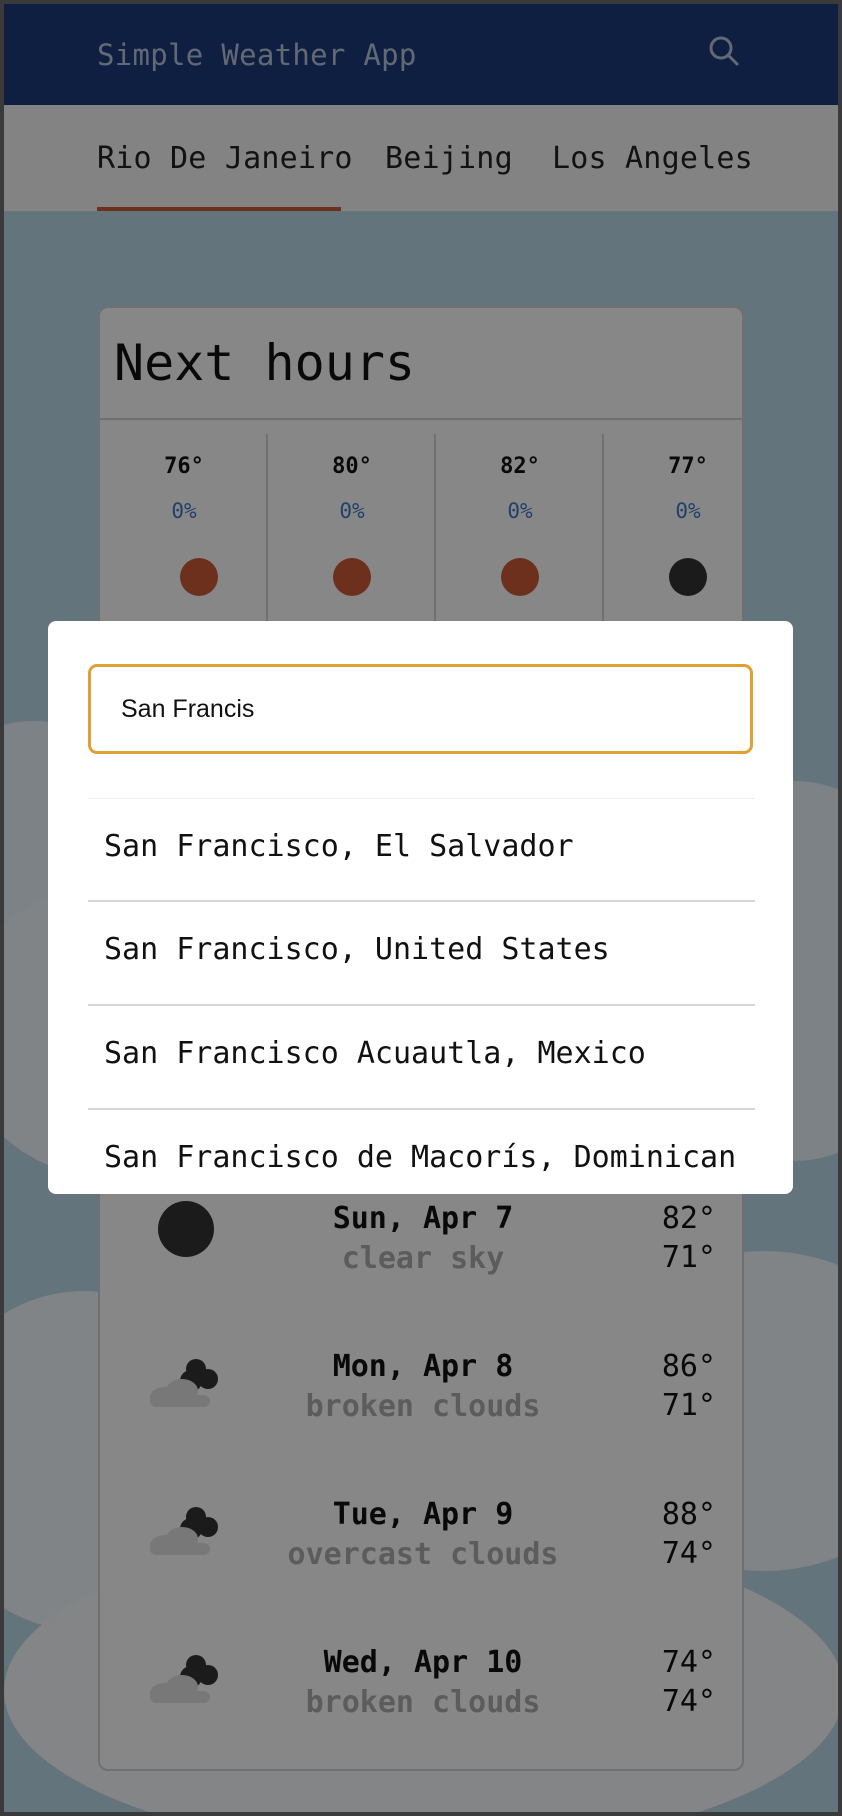 The width and height of the screenshot is (842, 1816). I want to click on search-result-item: San Francisco, El Salvador, so click(421, 849).